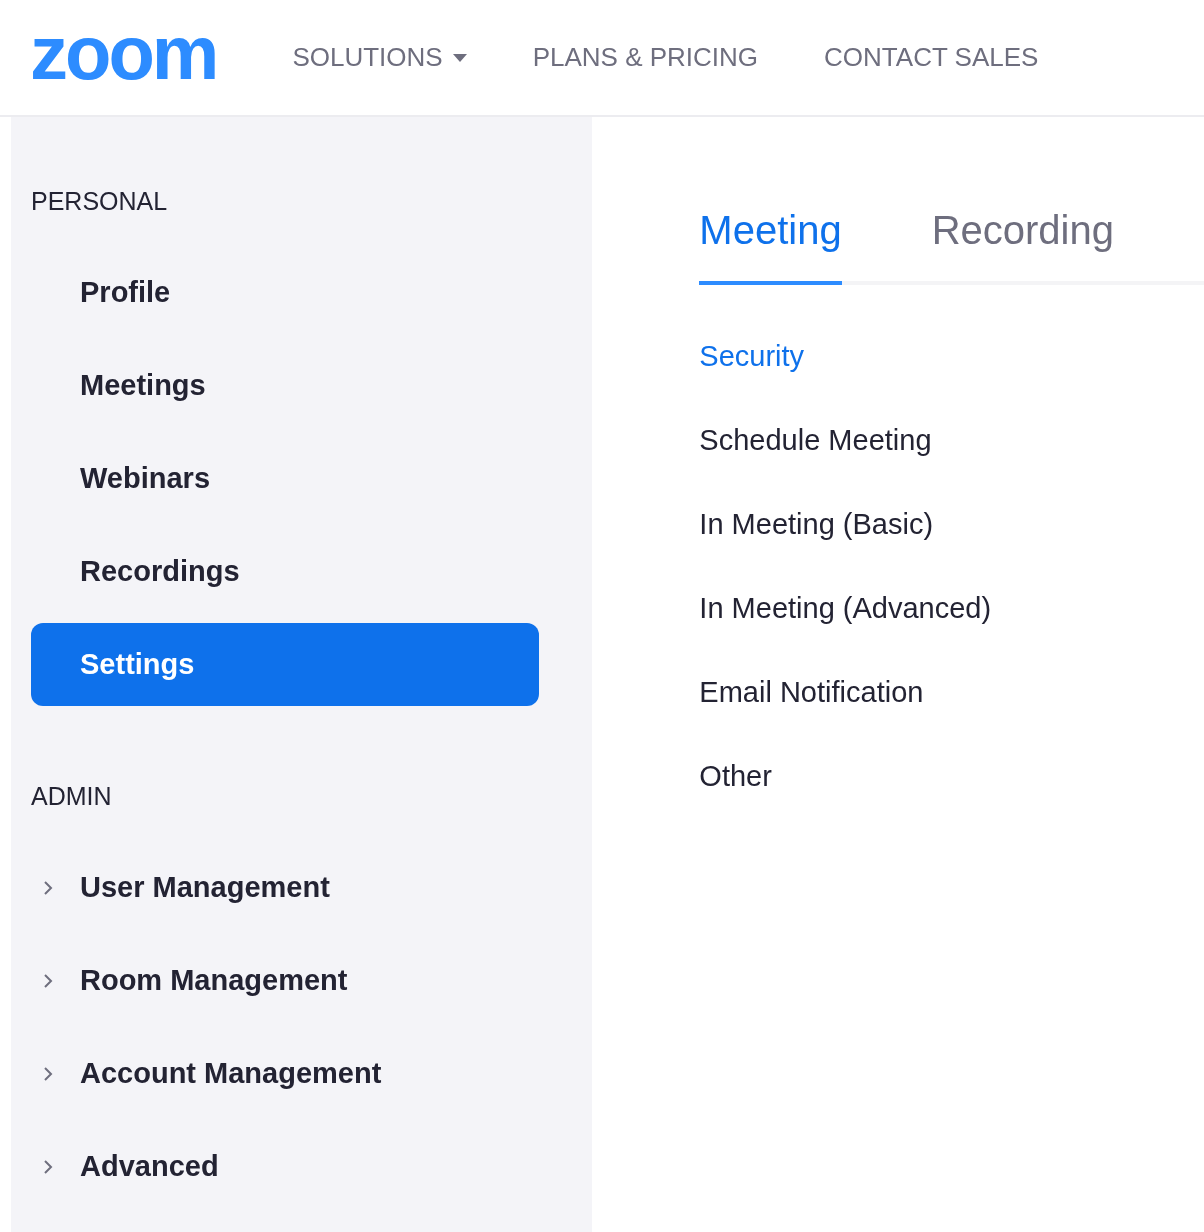 Image resolution: width=1204 pixels, height=1232 pixels. I want to click on section-link: In Meeting (Advanced), so click(951, 609).